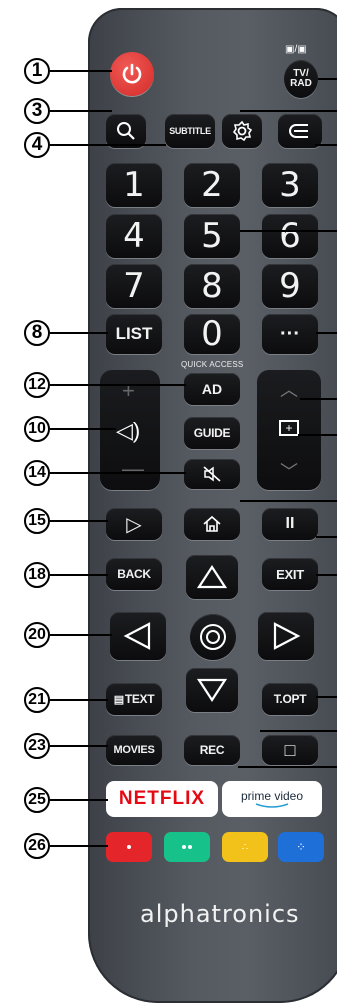 The image size is (337, 1006). I want to click on callout-25: 25, so click(37, 800).